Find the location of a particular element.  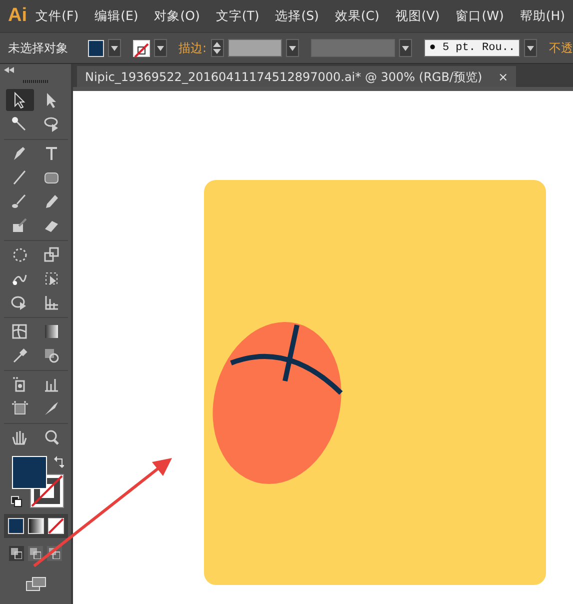

color-button is located at coordinates (16, 526).